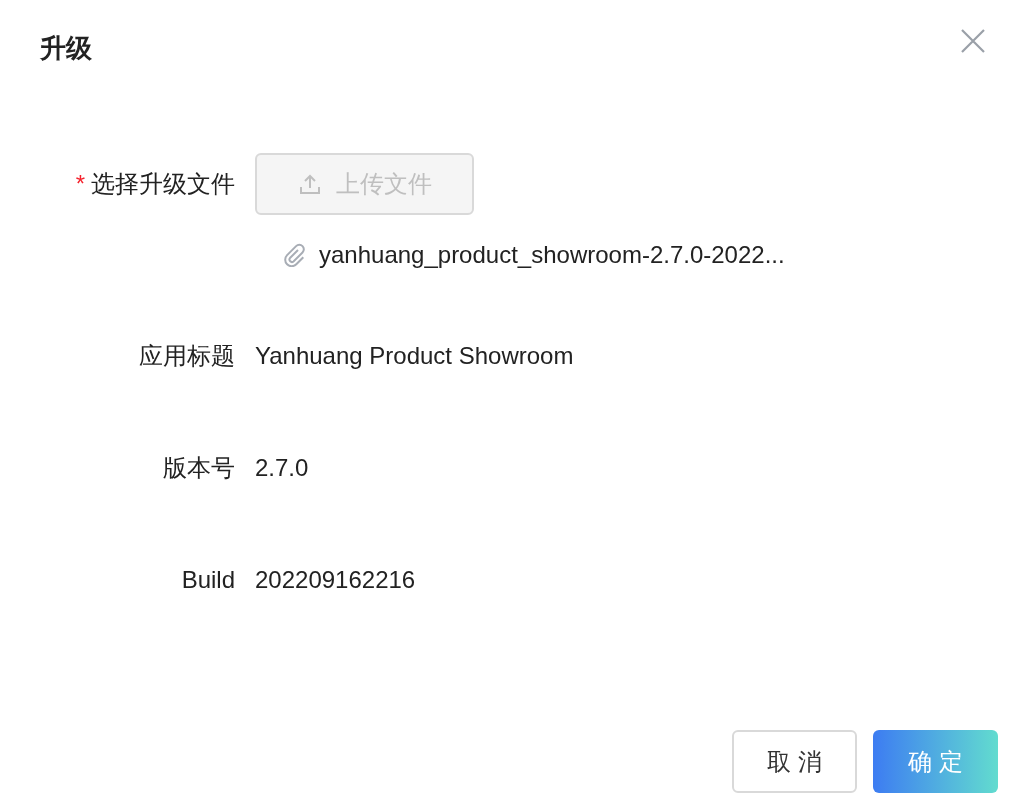 The height and width of the screenshot is (808, 1022). I want to click on field-label: 版本号, so click(199, 467).